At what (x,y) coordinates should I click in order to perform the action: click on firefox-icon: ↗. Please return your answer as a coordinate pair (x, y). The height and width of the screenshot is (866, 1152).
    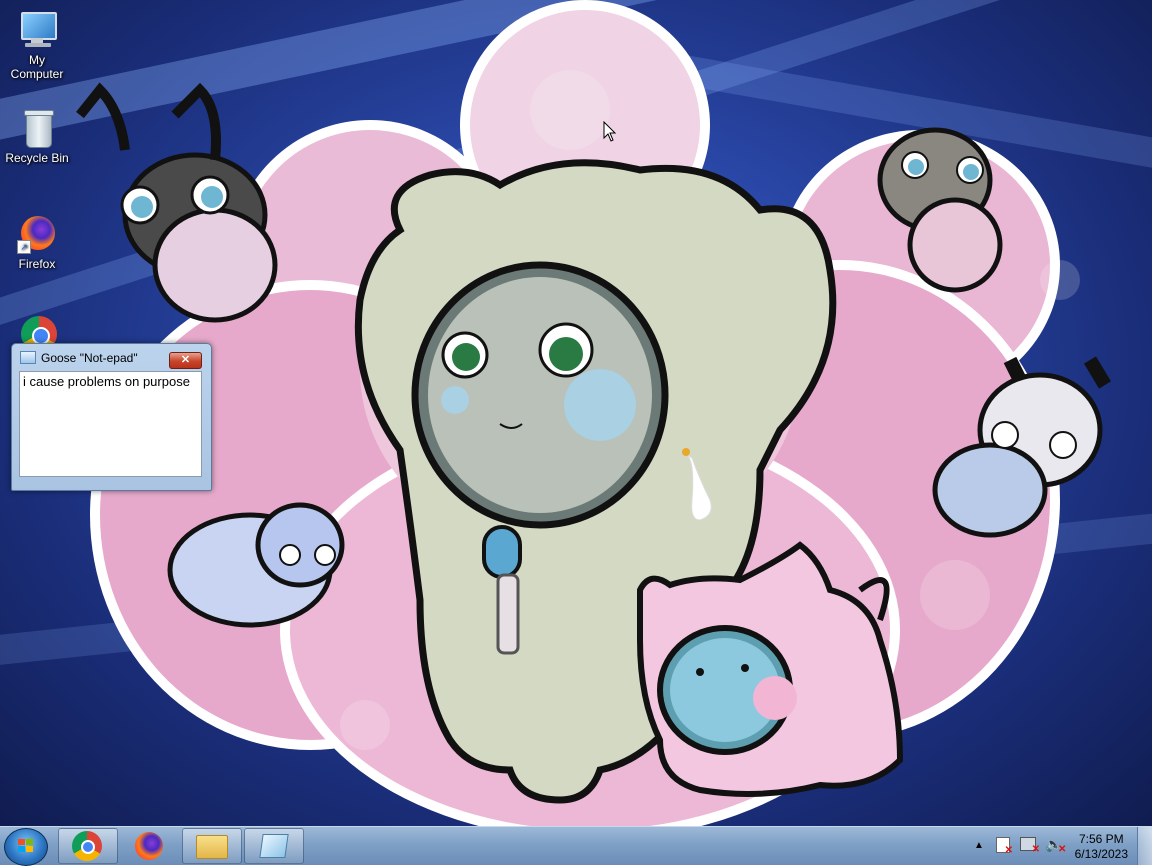
    Looking at the image, I should click on (37, 234).